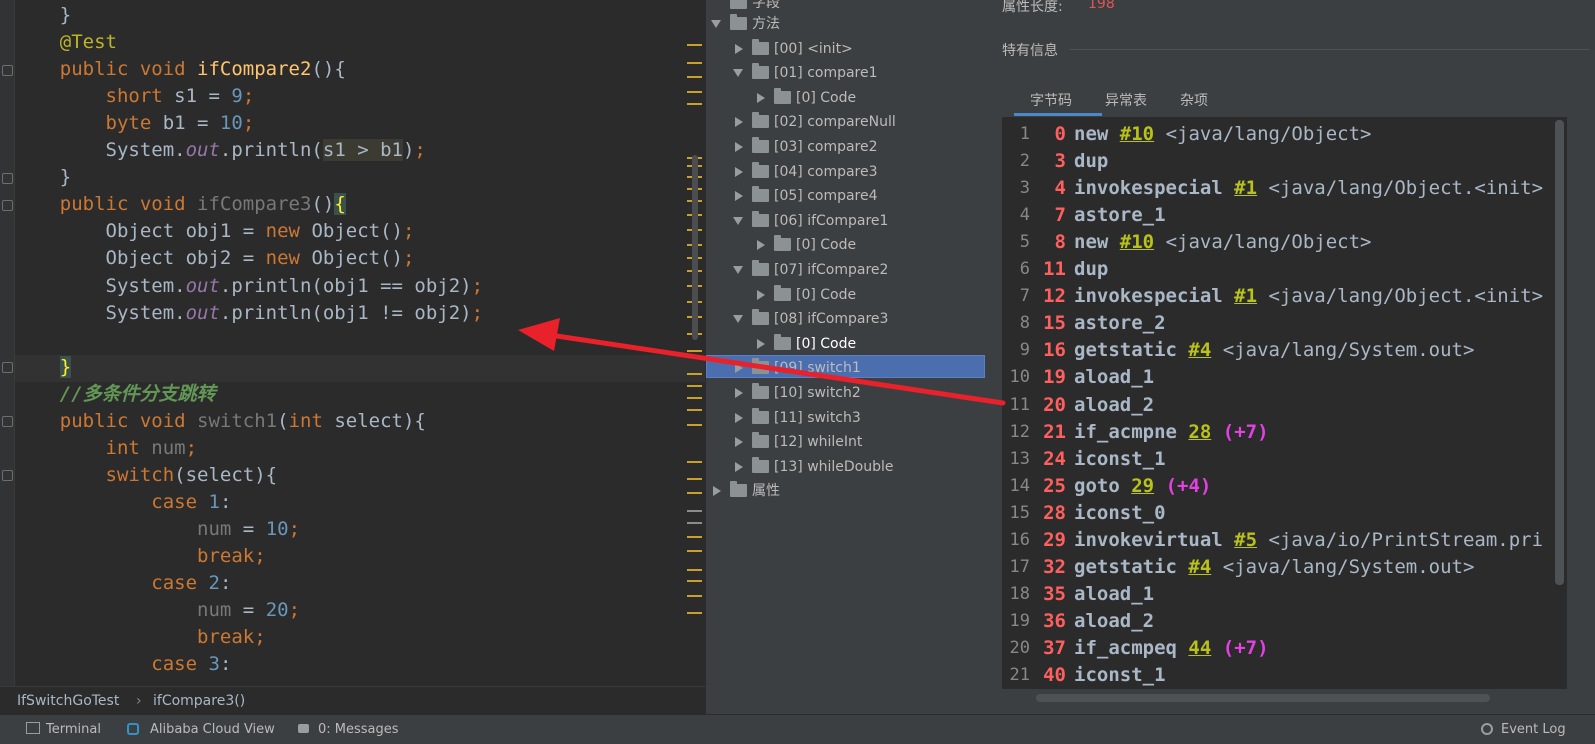 Image resolution: width=1595 pixels, height=744 pixels. I want to click on editor-scrollbar, so click(695, 247).